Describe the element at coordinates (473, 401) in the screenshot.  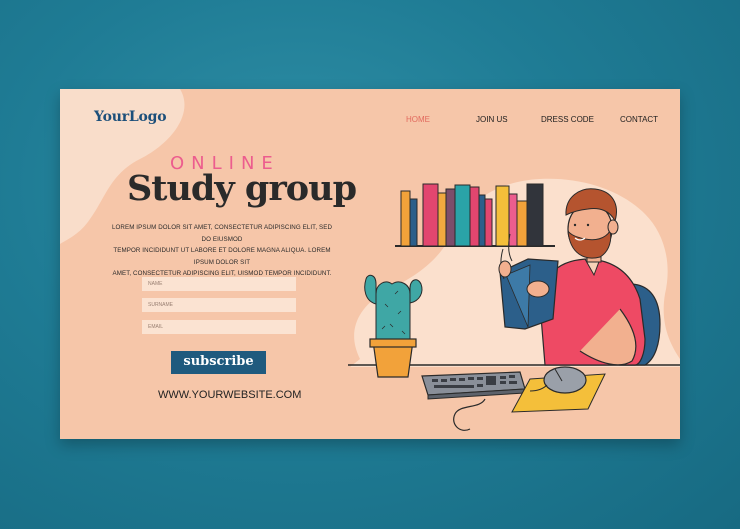
I see `keyboard-icon` at that location.